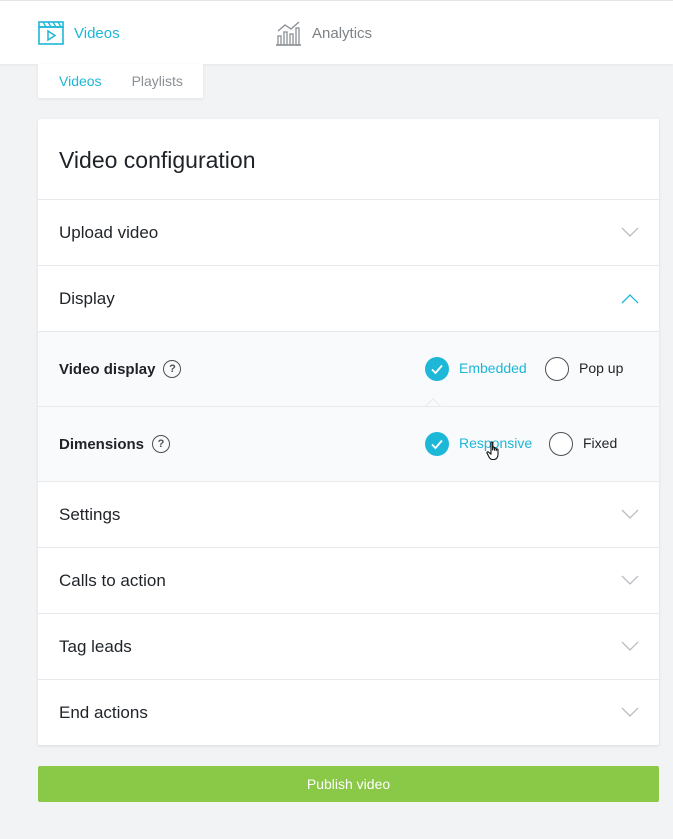 This screenshot has height=839, width=673. I want to click on card-title: Video configuration, so click(157, 160).